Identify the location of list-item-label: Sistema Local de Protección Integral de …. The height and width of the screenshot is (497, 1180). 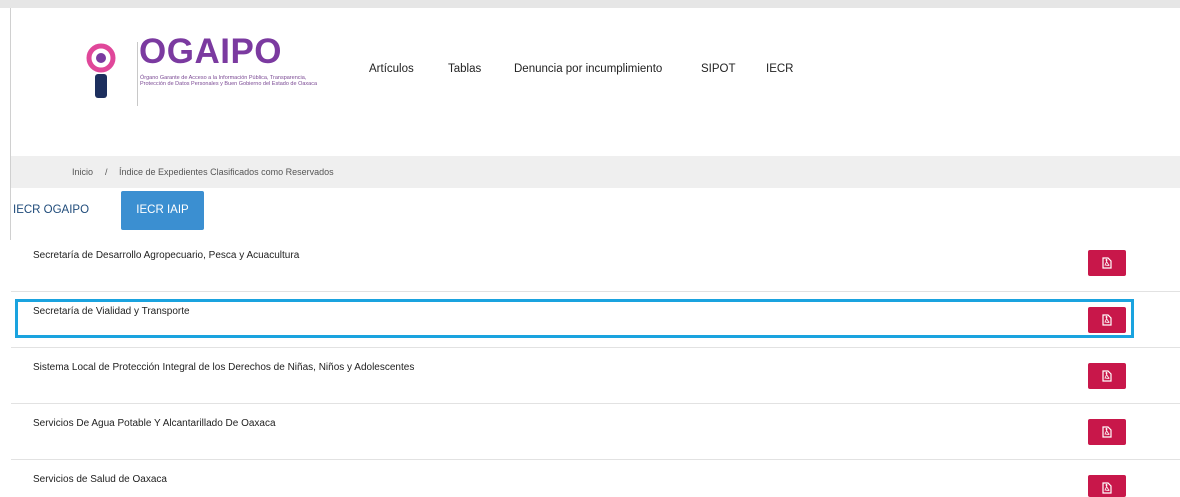
(224, 367).